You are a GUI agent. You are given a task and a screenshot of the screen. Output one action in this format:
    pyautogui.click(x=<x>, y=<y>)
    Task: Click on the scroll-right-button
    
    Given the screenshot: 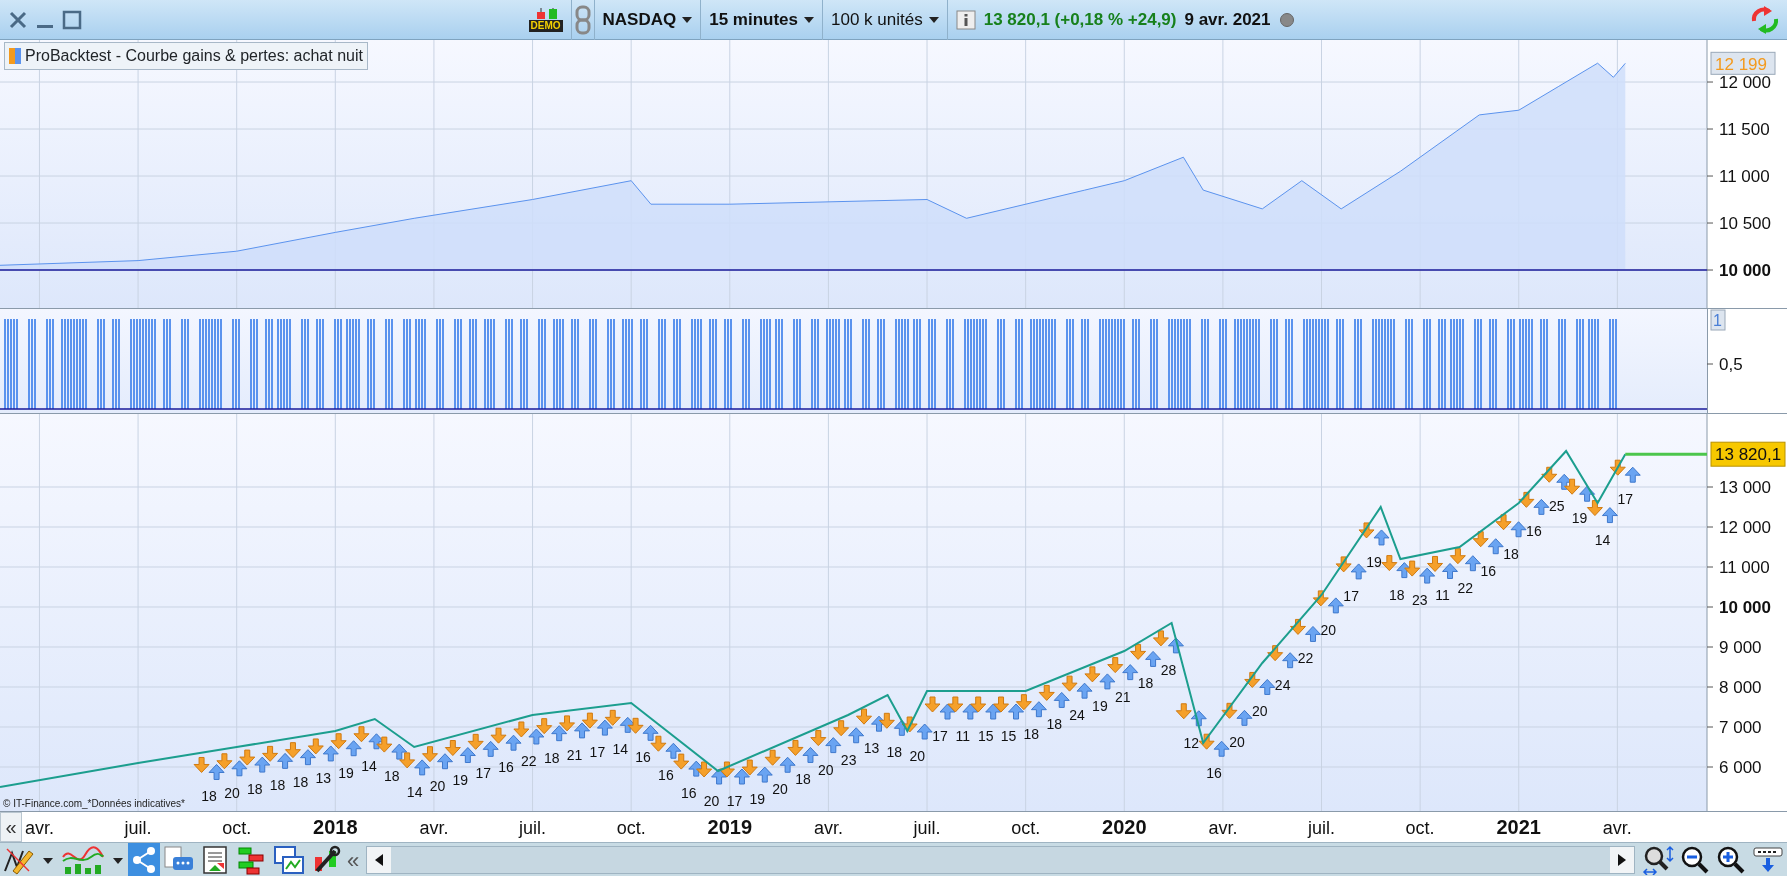 What is the action you would take?
    pyautogui.click(x=1622, y=860)
    